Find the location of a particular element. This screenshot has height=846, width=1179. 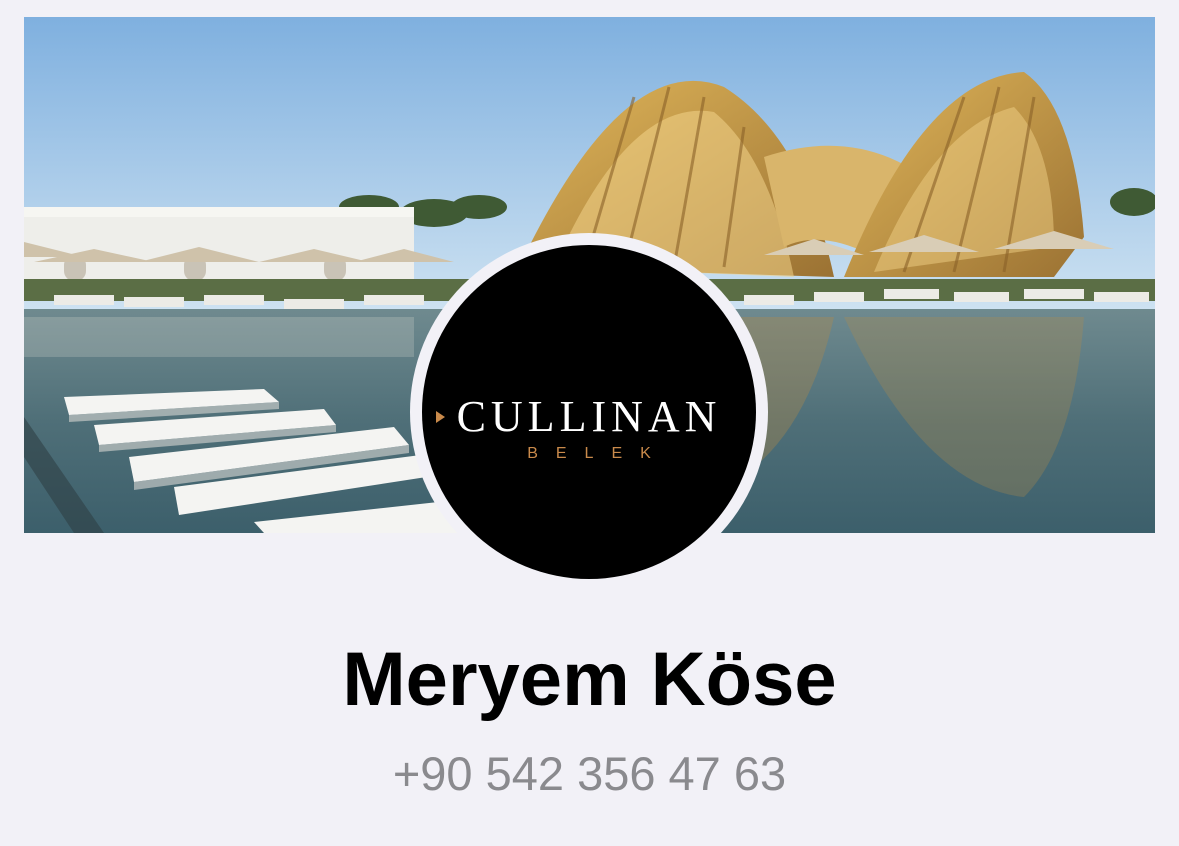

logo-subtext: BELEK is located at coordinates (598, 453).